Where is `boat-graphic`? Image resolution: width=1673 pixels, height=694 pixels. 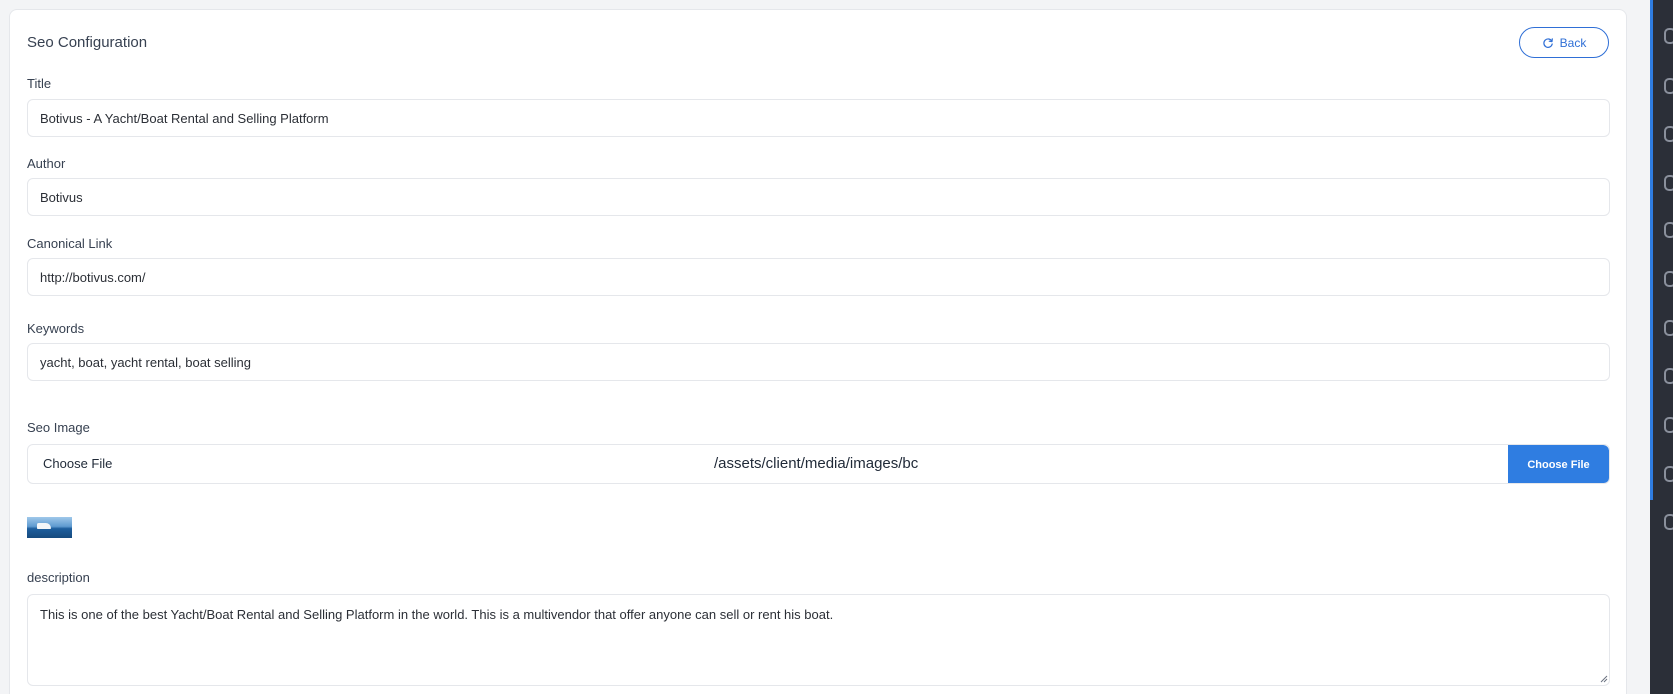
boat-graphic is located at coordinates (44, 526).